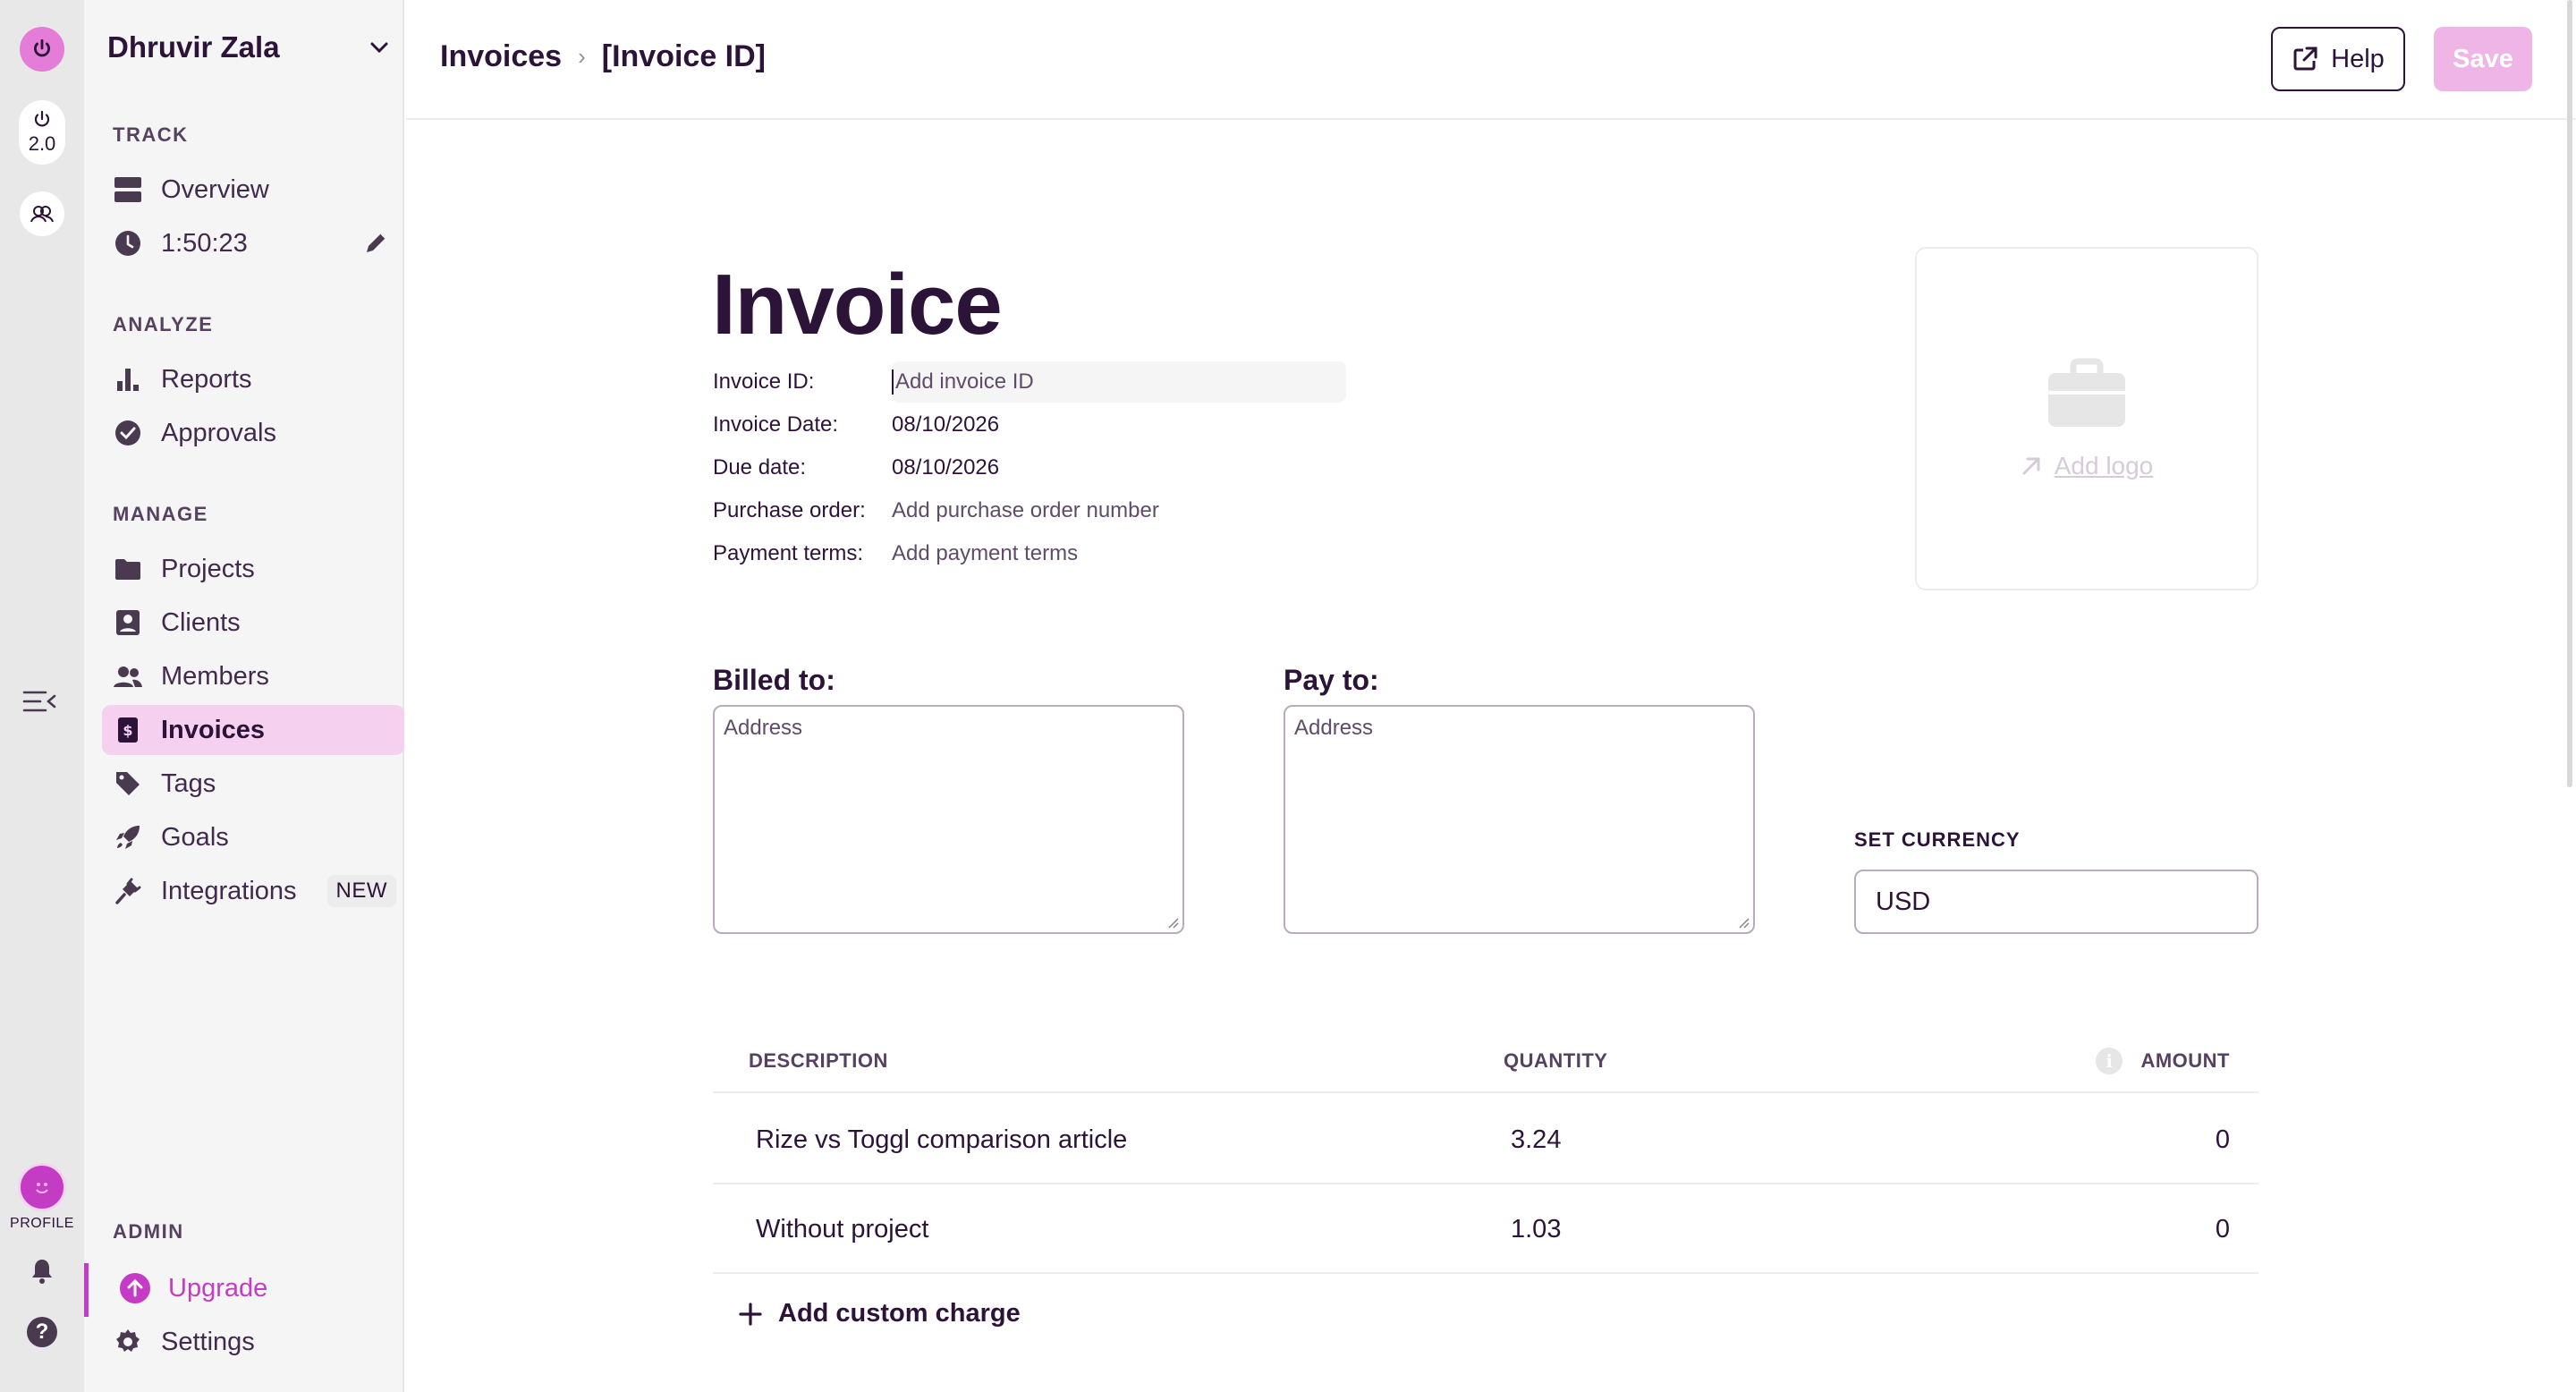 This screenshot has width=2576, height=1392. What do you see at coordinates (128, 569) in the screenshot?
I see `folder-icon` at bounding box center [128, 569].